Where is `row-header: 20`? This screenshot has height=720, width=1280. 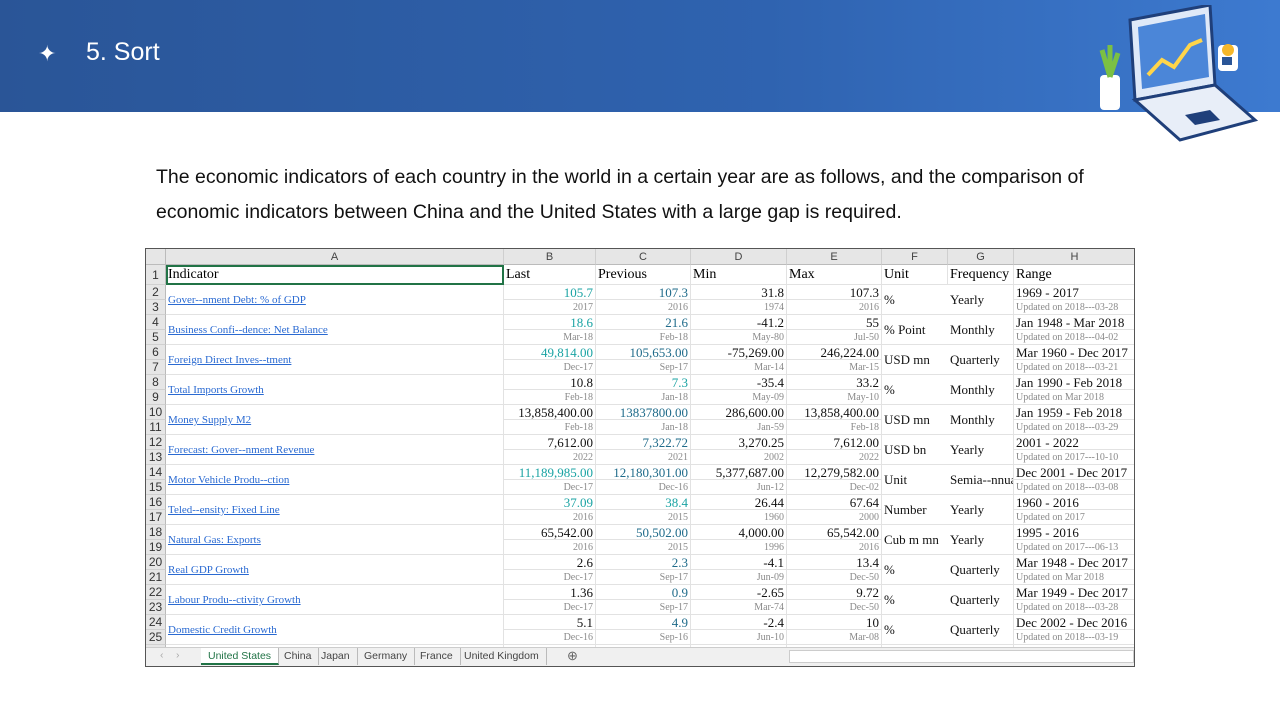
row-header: 20 is located at coordinates (156, 562).